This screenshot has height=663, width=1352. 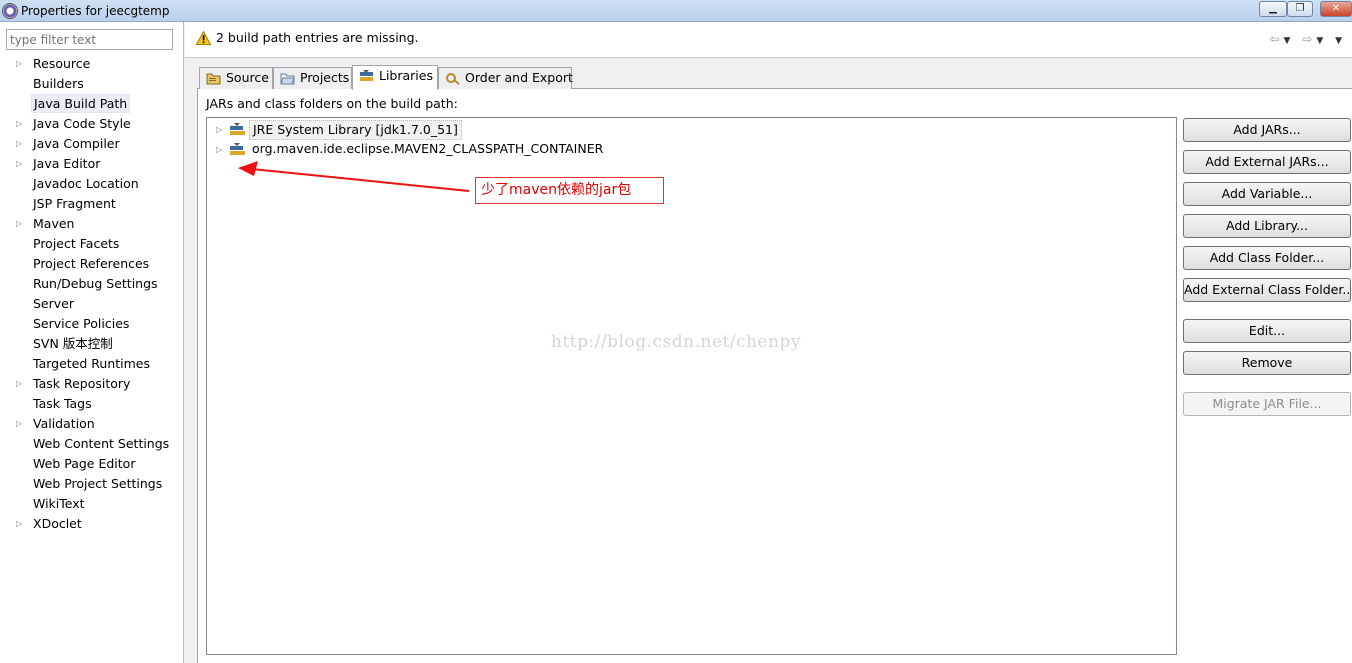 I want to click on maximize-button: ❐, so click(x=1300, y=9).